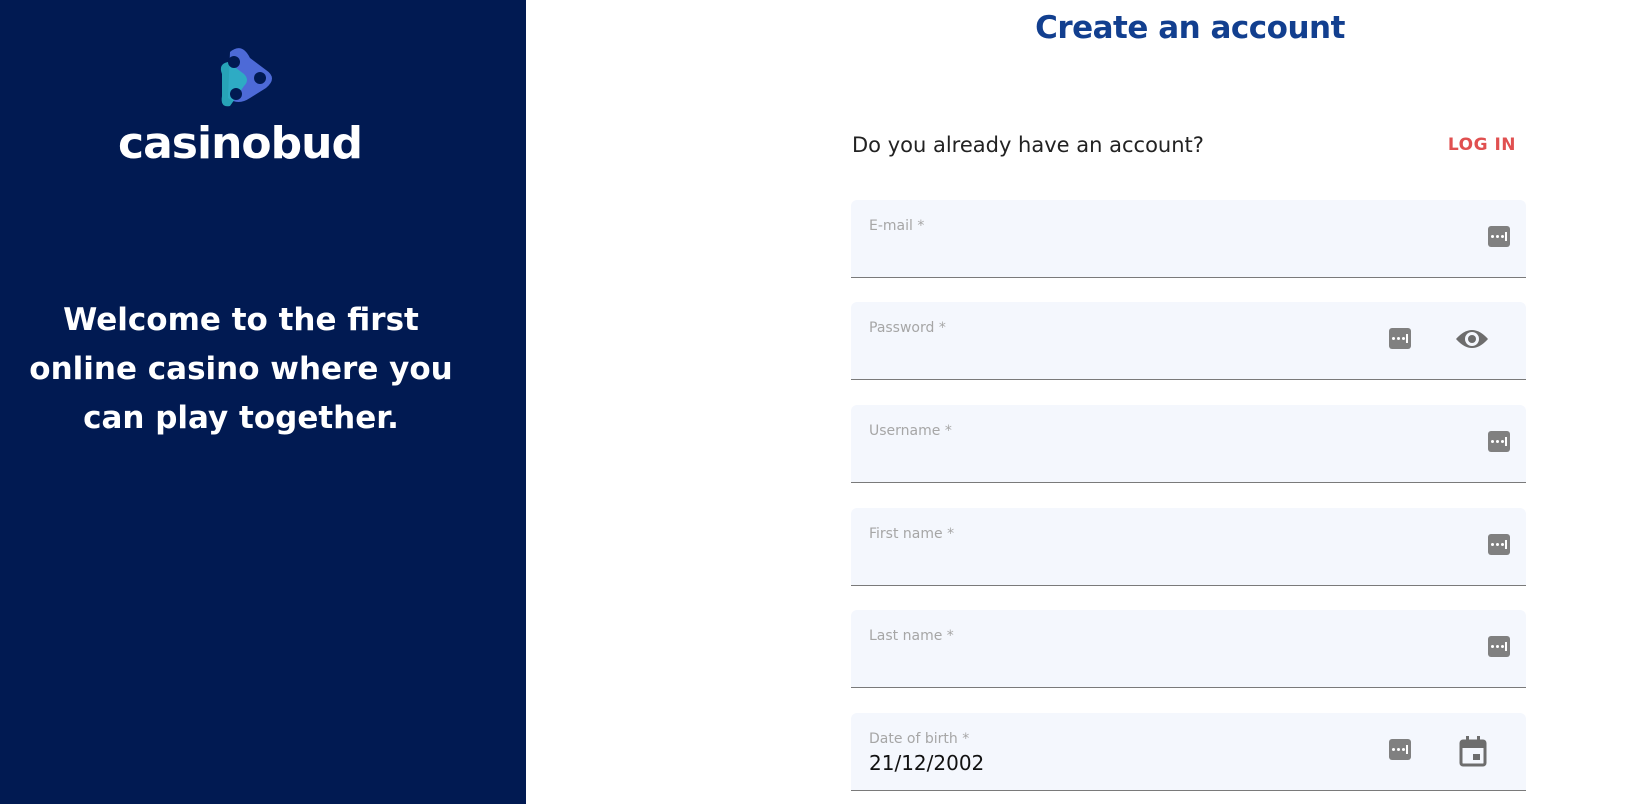 The width and height of the screenshot is (1645, 804). I want to click on first-name-input, so click(1099, 558).